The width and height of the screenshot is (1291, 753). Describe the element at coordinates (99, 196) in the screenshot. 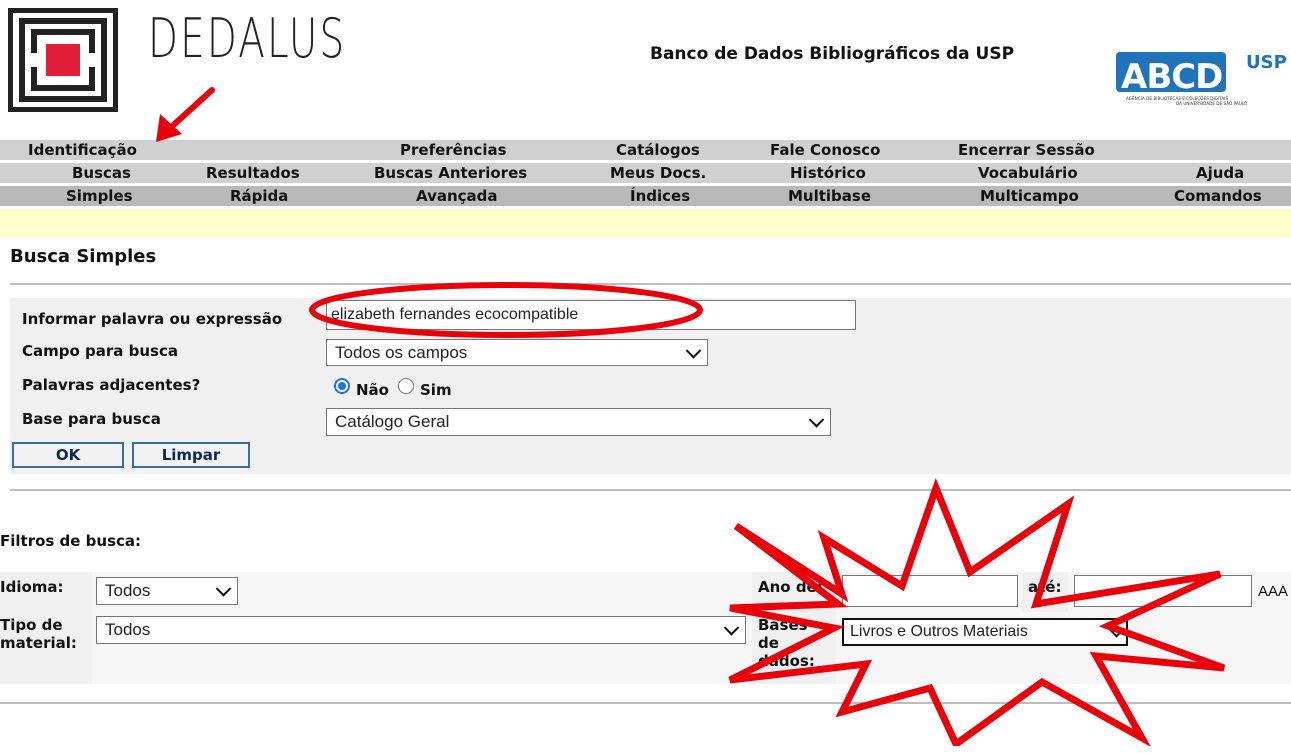

I see `menu-simples: Simples` at that location.